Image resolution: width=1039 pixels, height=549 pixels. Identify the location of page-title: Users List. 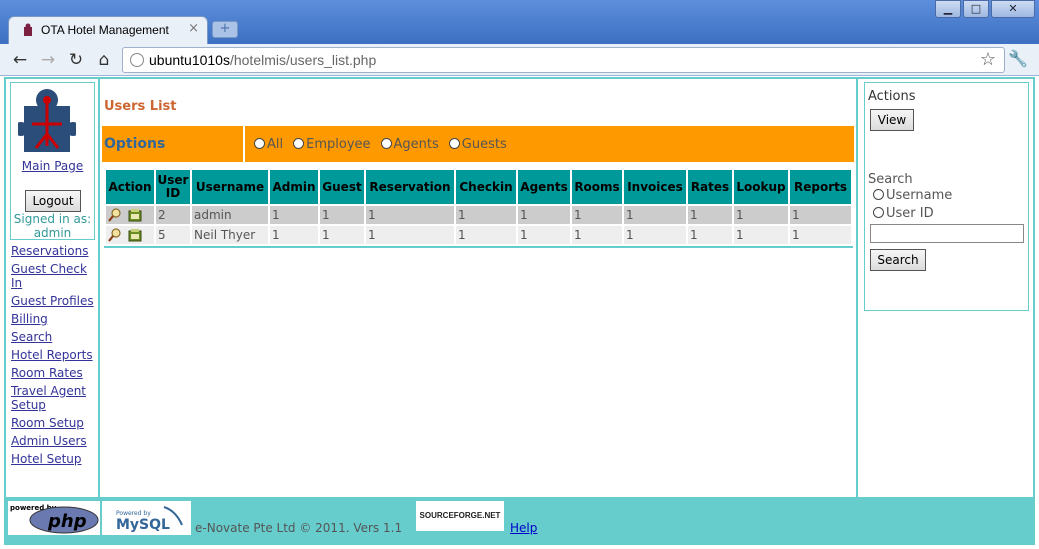
(140, 106).